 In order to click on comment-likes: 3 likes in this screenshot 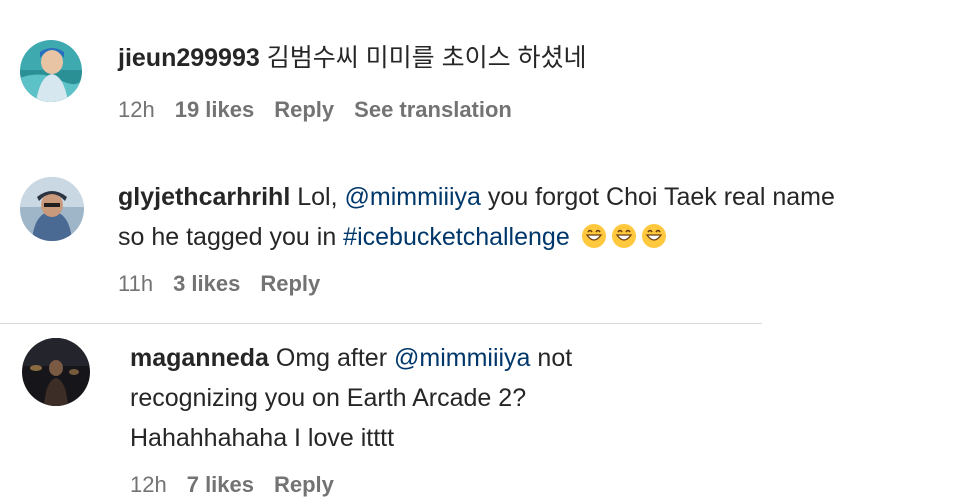, I will do `click(206, 283)`.